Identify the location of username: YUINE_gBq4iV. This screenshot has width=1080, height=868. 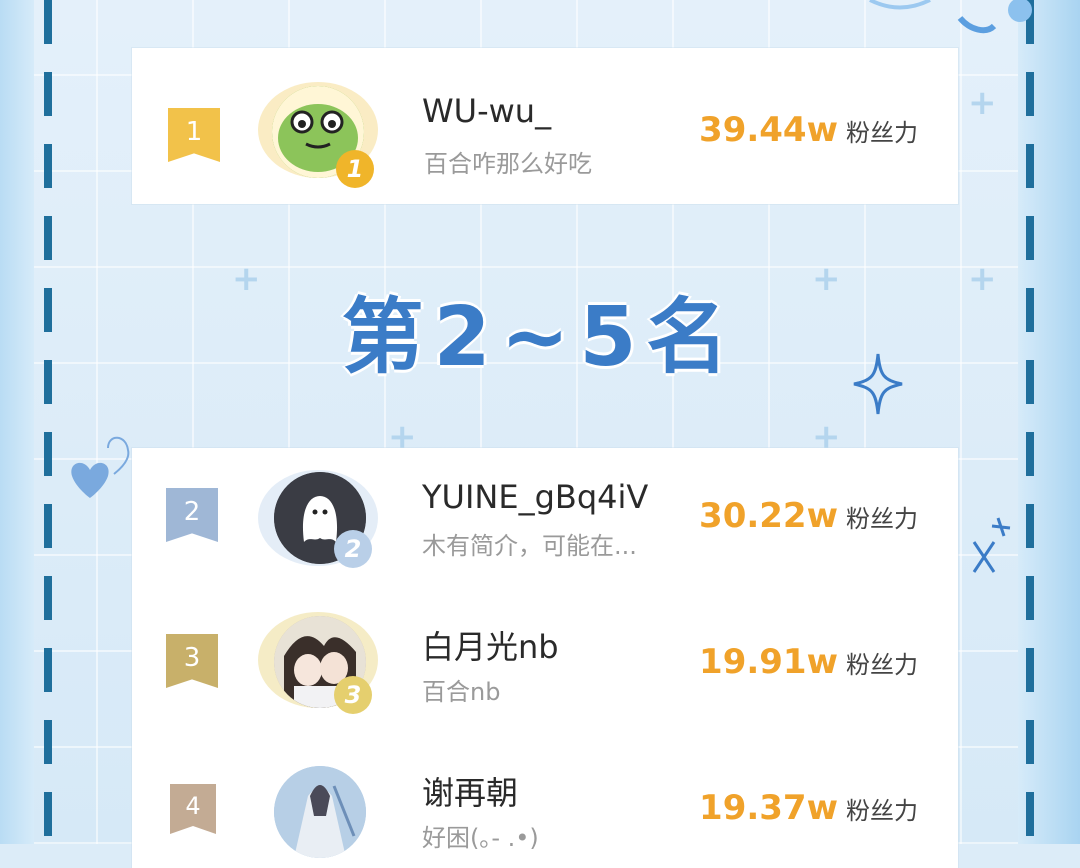
(535, 497).